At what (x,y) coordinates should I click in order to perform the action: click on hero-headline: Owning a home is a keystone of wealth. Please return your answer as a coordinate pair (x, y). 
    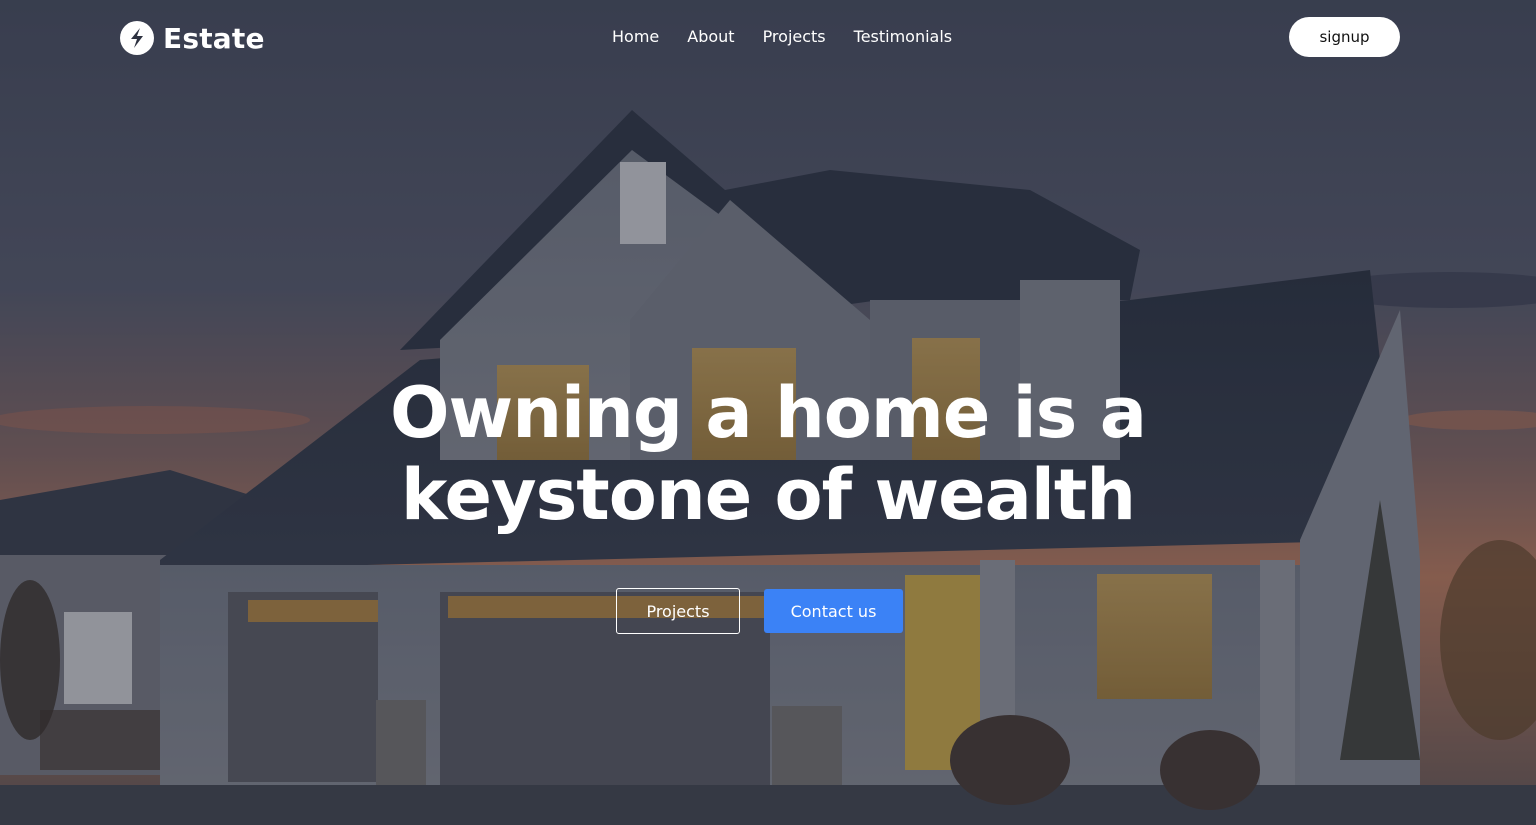
    Looking at the image, I should click on (768, 454).